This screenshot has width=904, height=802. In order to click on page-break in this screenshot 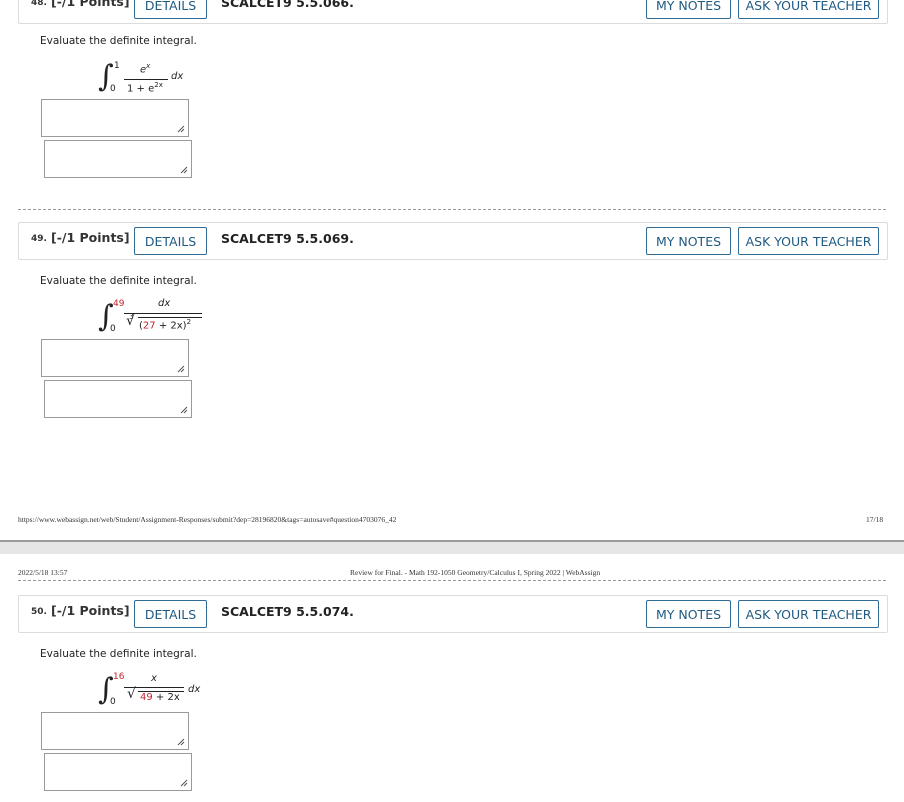, I will do `click(452, 547)`.